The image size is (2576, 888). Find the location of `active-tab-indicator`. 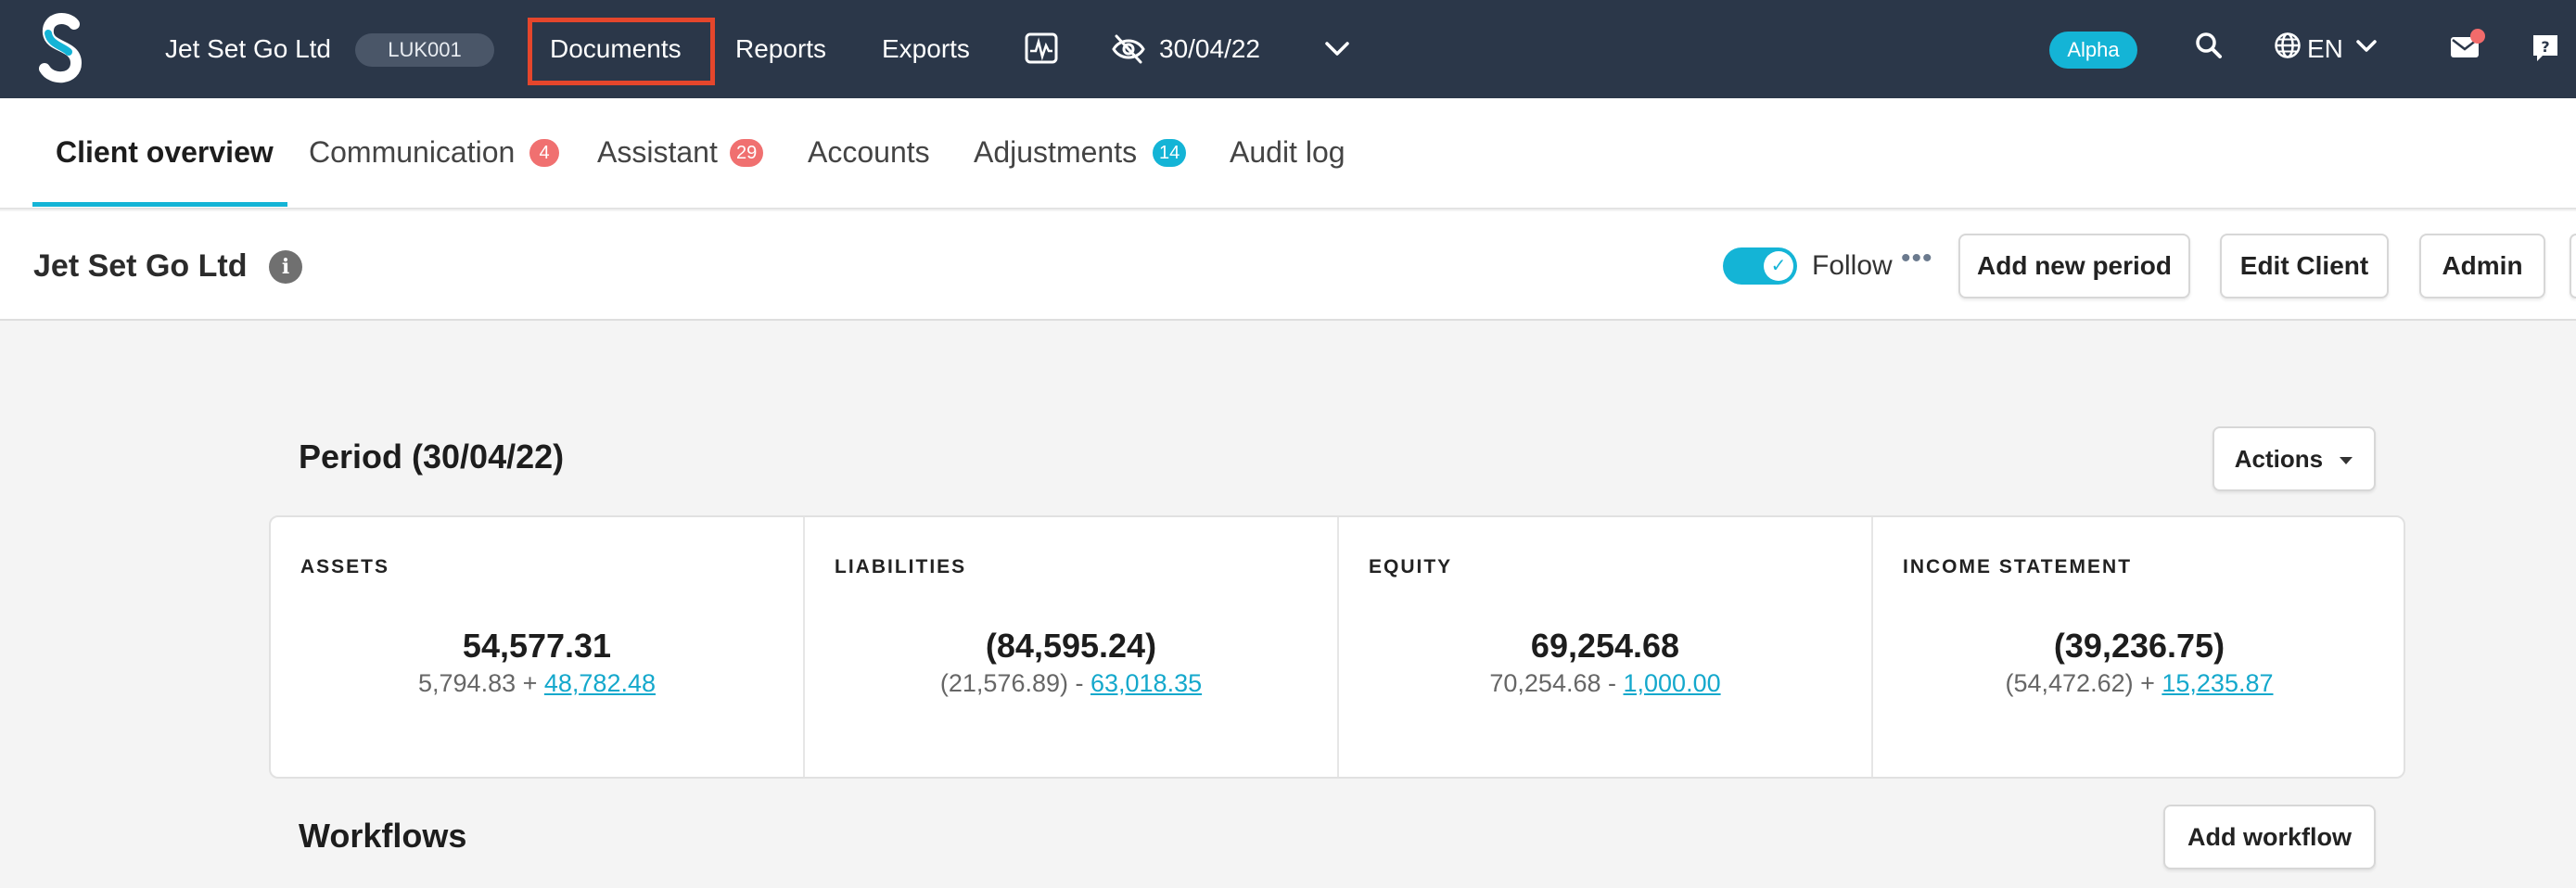

active-tab-indicator is located at coordinates (160, 204).